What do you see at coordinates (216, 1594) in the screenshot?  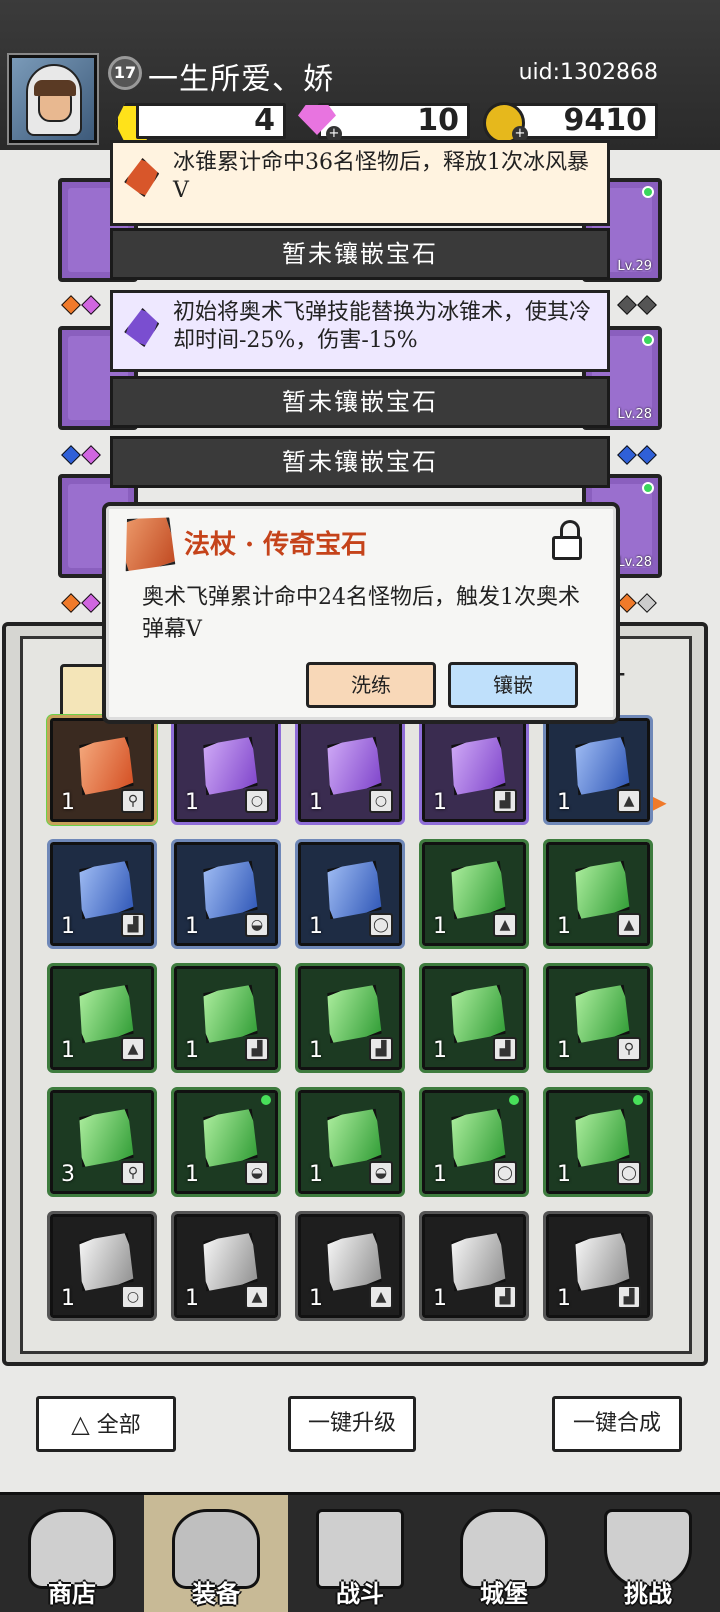 I see `nav-label: 装备` at bounding box center [216, 1594].